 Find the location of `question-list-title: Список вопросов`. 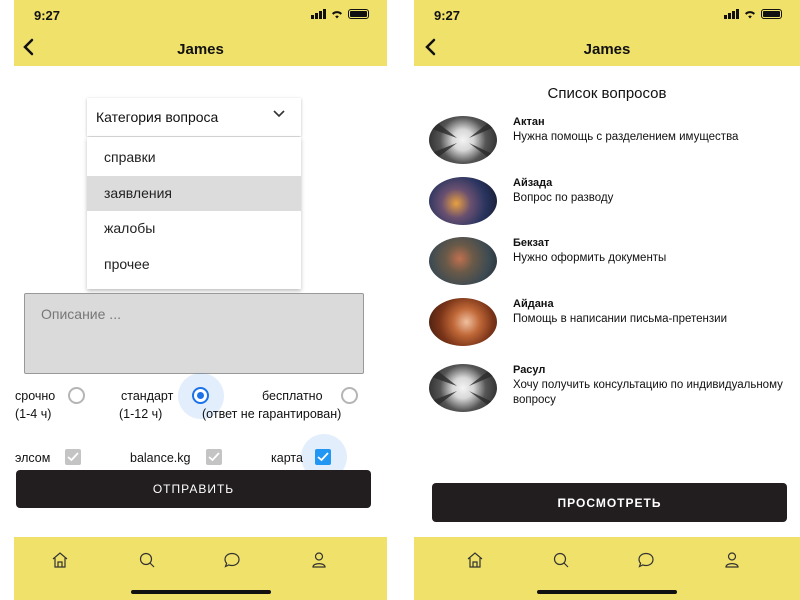

question-list-title: Список вопросов is located at coordinates (607, 93).